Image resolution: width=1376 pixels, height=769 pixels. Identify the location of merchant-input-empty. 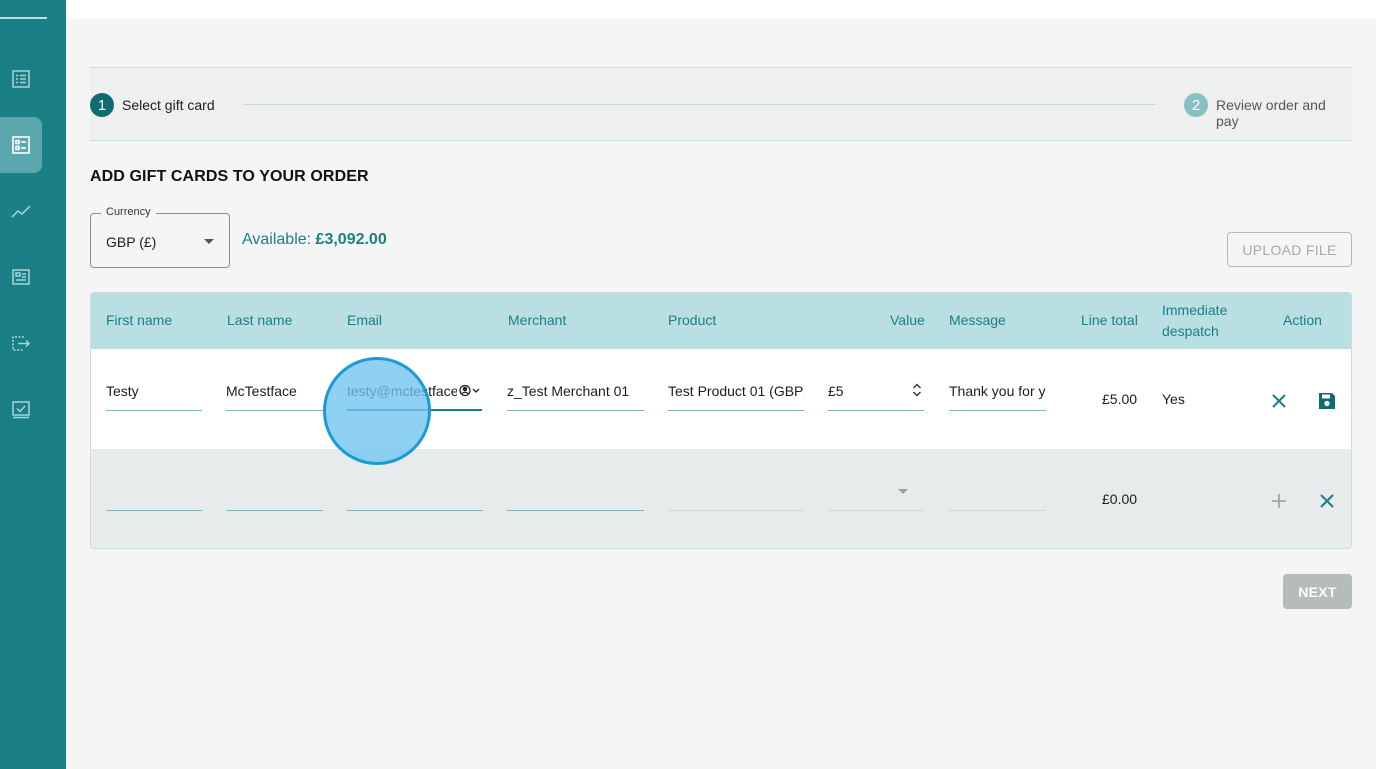
(575, 510).